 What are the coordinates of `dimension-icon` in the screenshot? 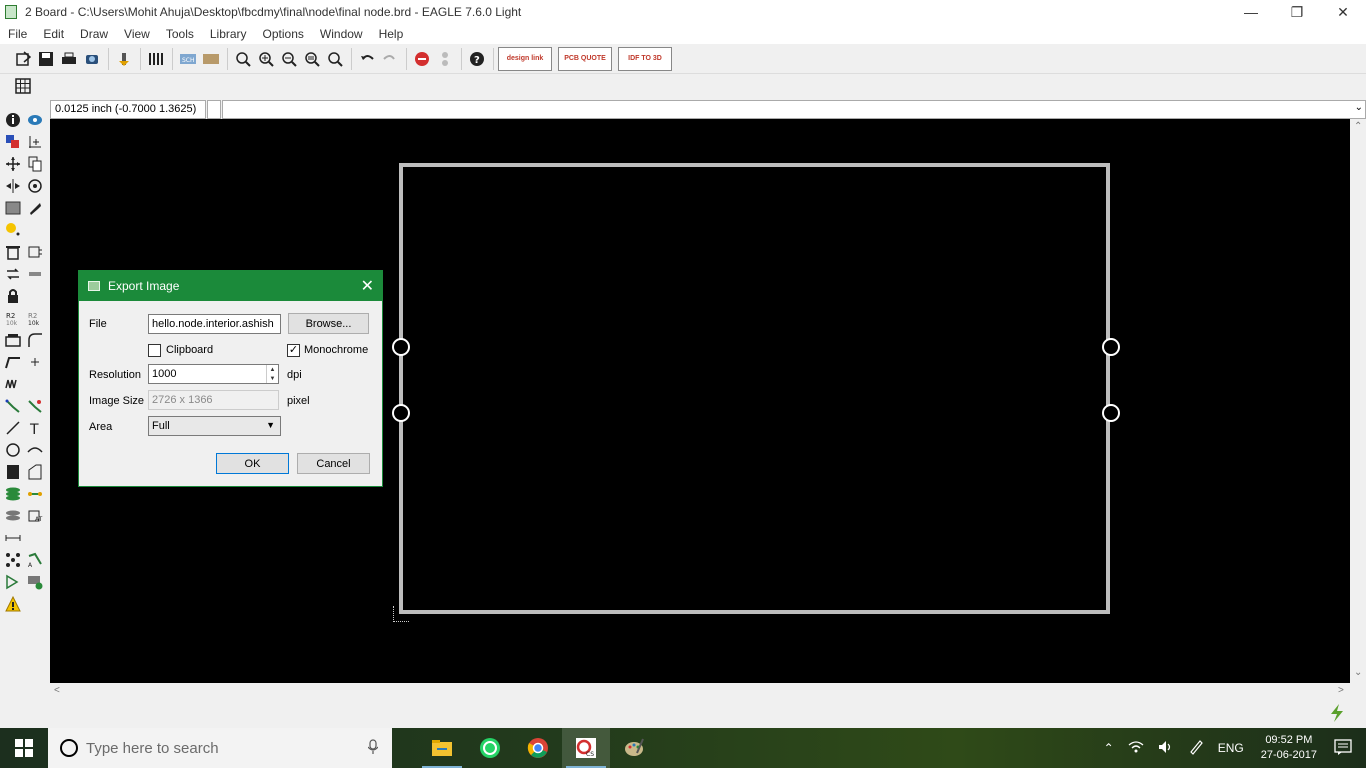 It's located at (13, 538).